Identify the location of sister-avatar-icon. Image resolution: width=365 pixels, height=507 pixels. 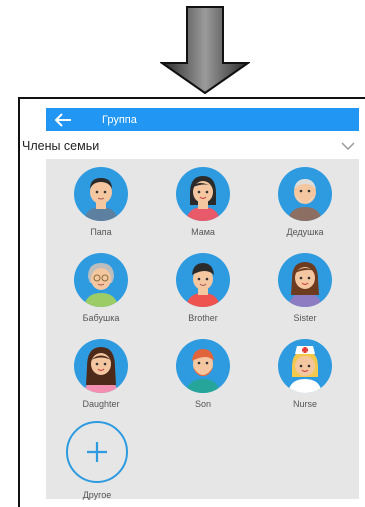
(305, 280).